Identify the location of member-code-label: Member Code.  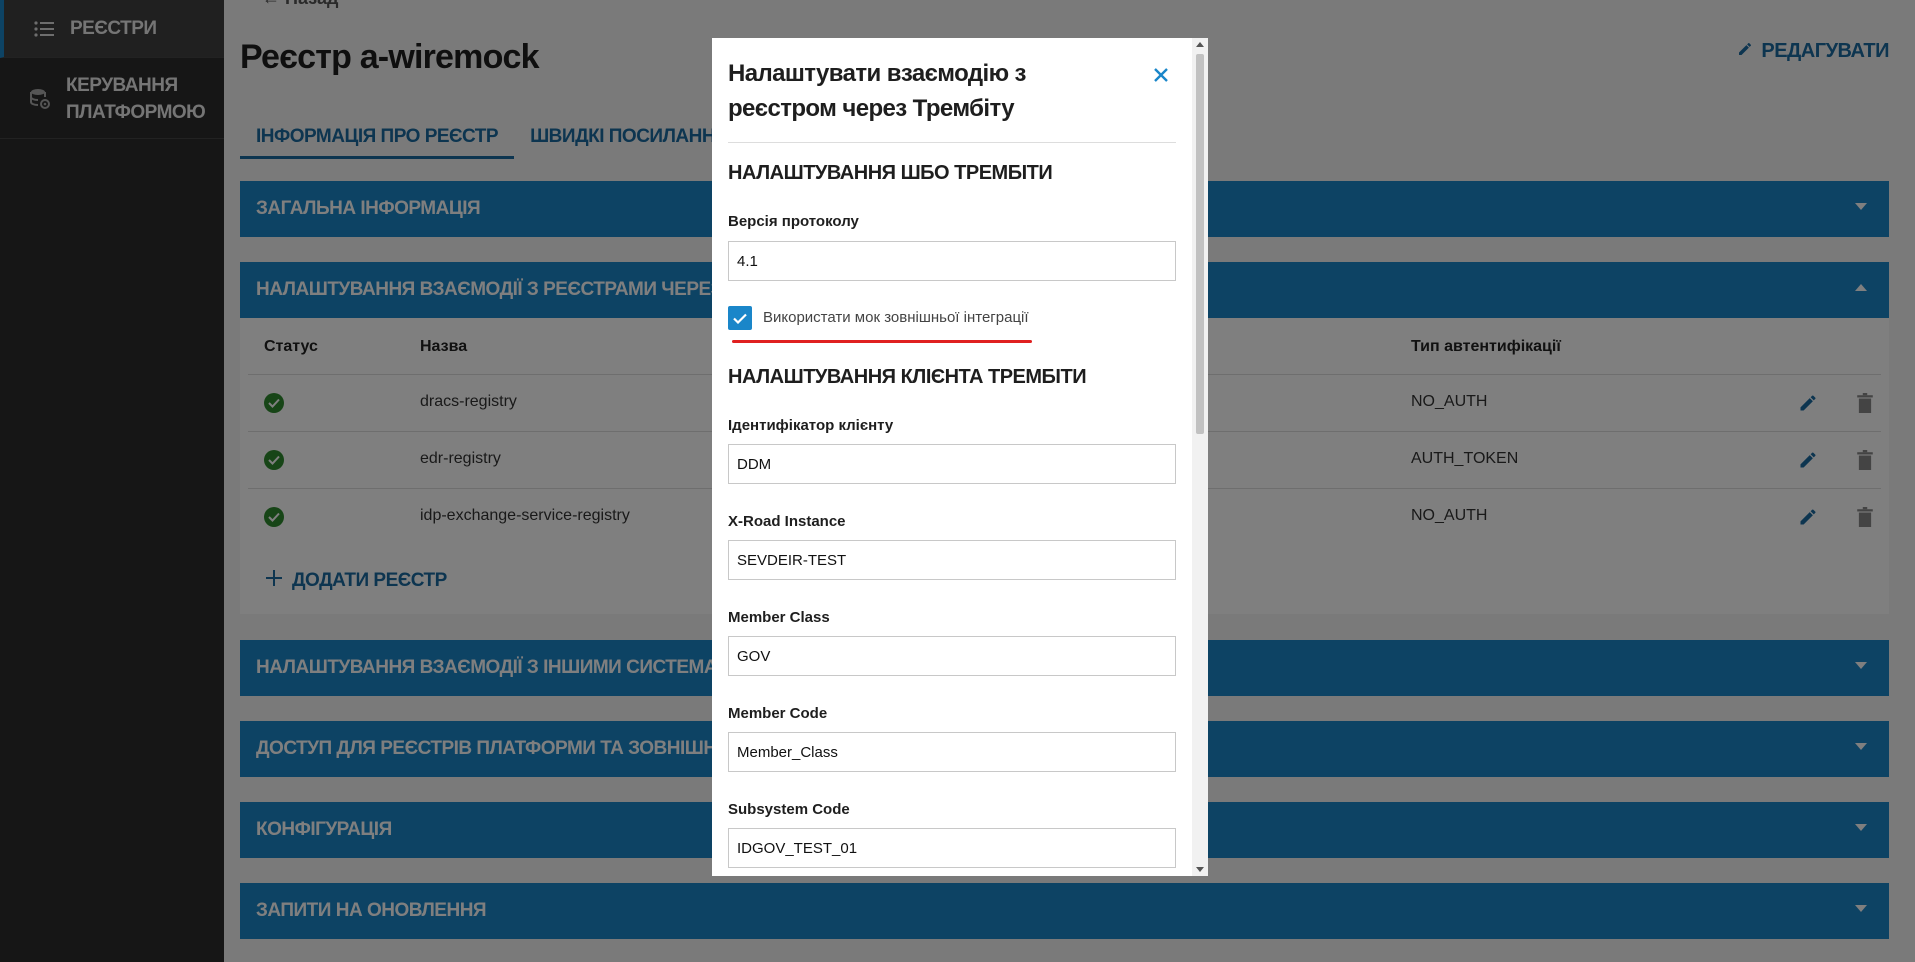
(778, 713).